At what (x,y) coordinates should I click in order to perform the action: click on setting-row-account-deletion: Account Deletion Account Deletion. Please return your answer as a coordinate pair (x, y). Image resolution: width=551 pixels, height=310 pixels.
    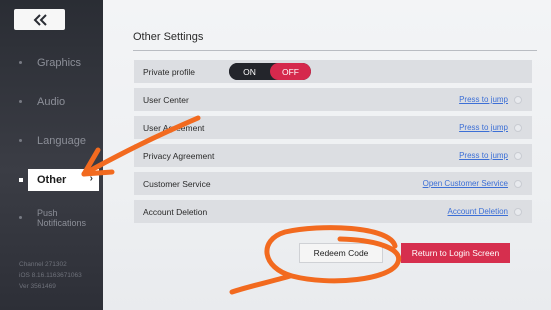
    Looking at the image, I should click on (333, 211).